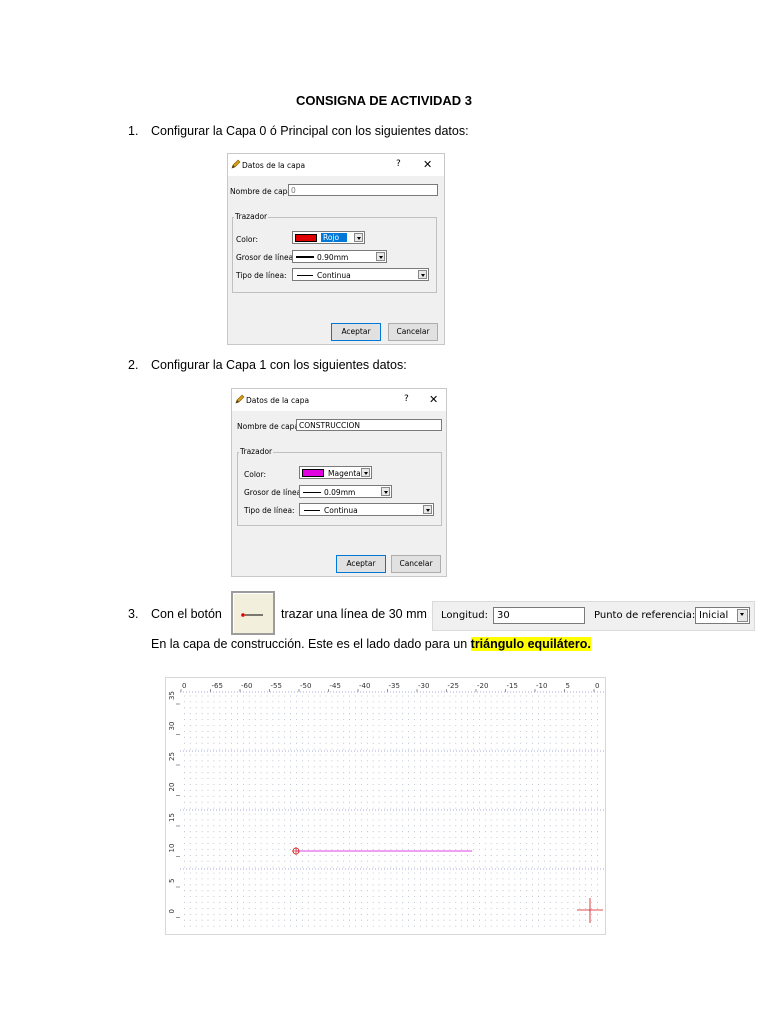 The image size is (768, 1024). I want to click on x-tick-label: -60, so click(246, 686).